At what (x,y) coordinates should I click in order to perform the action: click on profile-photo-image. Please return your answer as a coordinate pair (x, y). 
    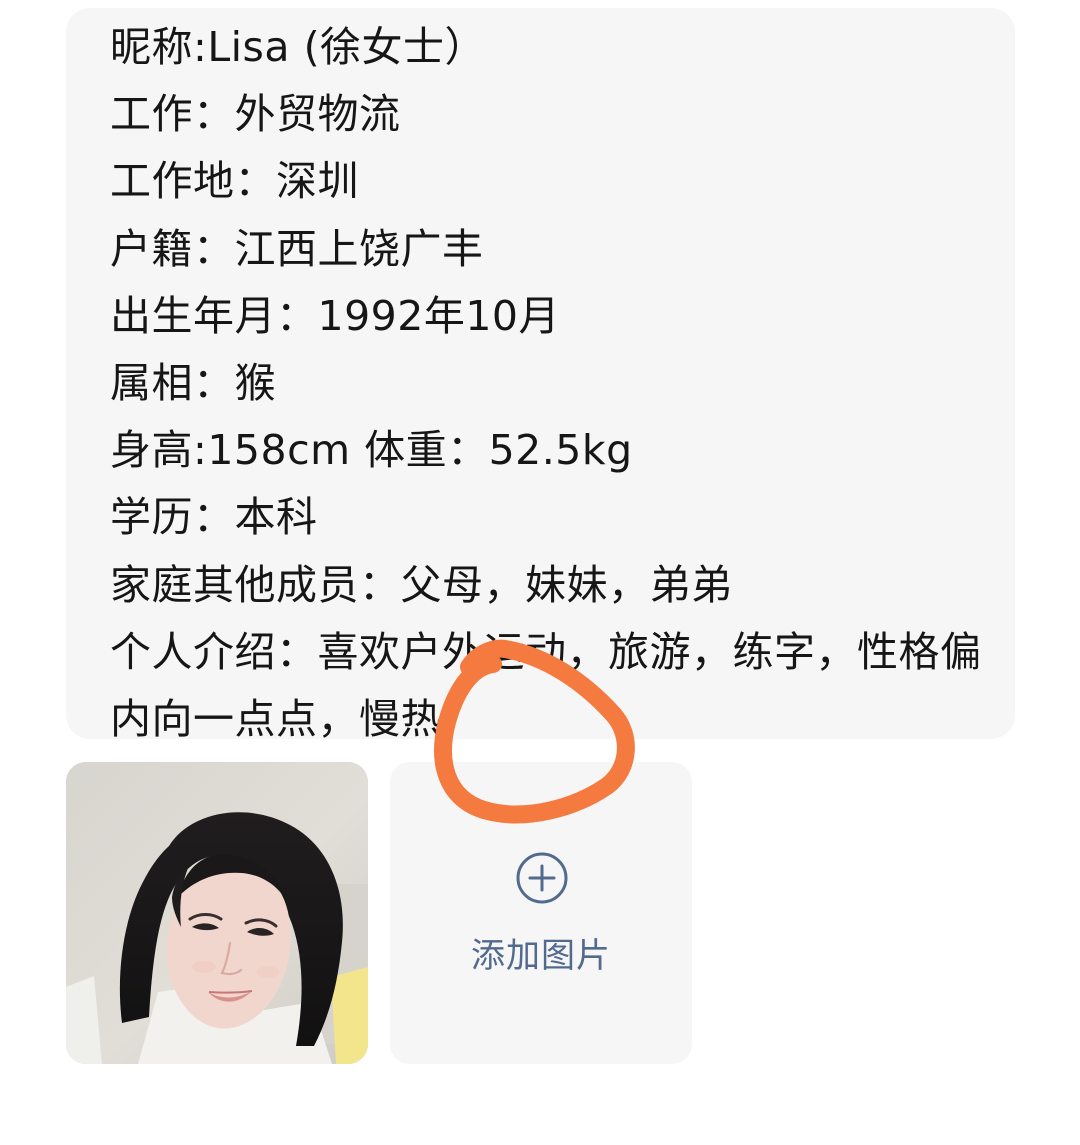
    Looking at the image, I should click on (217, 913).